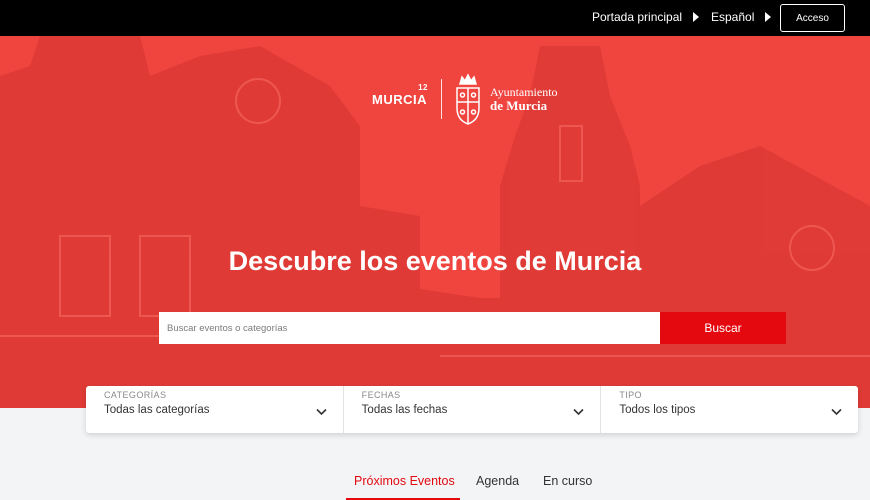  Describe the element at coordinates (441, 99) in the screenshot. I see `logo-divider` at that location.